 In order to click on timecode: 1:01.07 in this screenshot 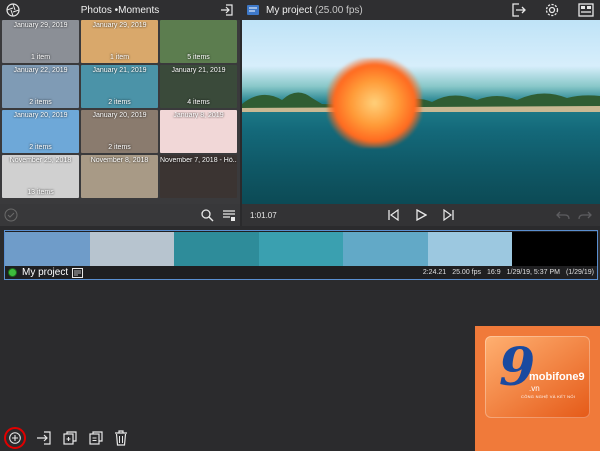, I will do `click(263, 215)`.